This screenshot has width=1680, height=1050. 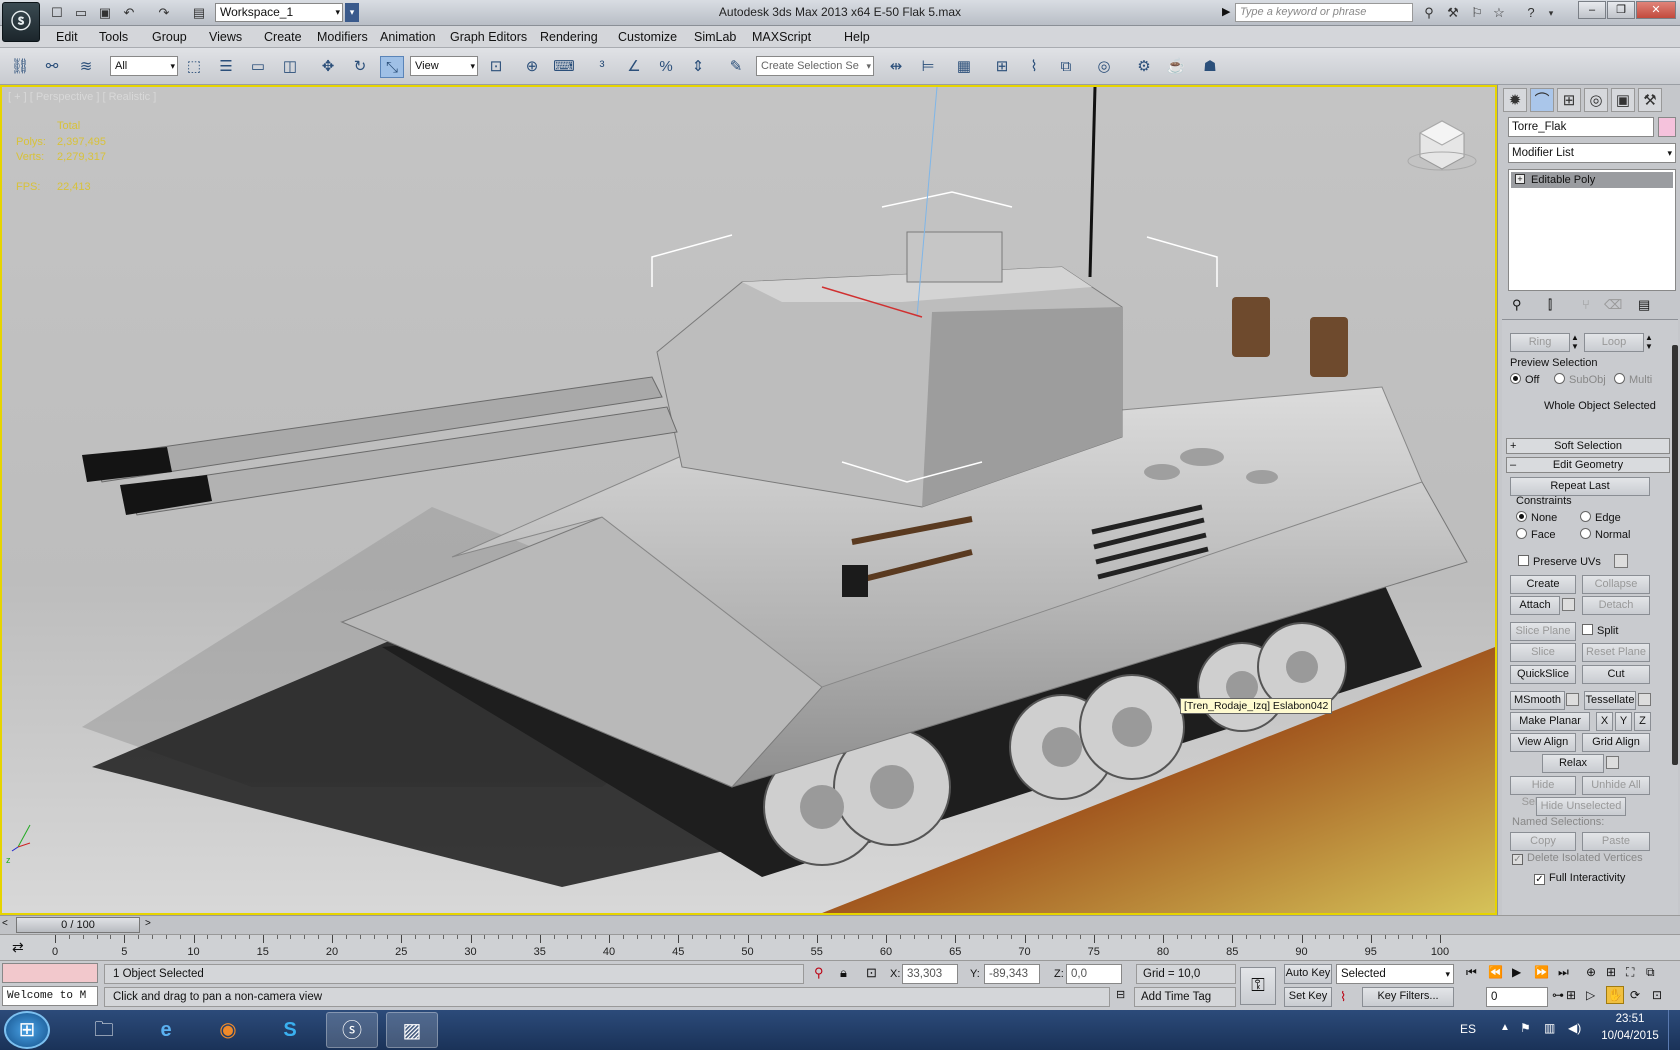 I want to click on configure-sets-icon: ▤, so click(x=1644, y=305).